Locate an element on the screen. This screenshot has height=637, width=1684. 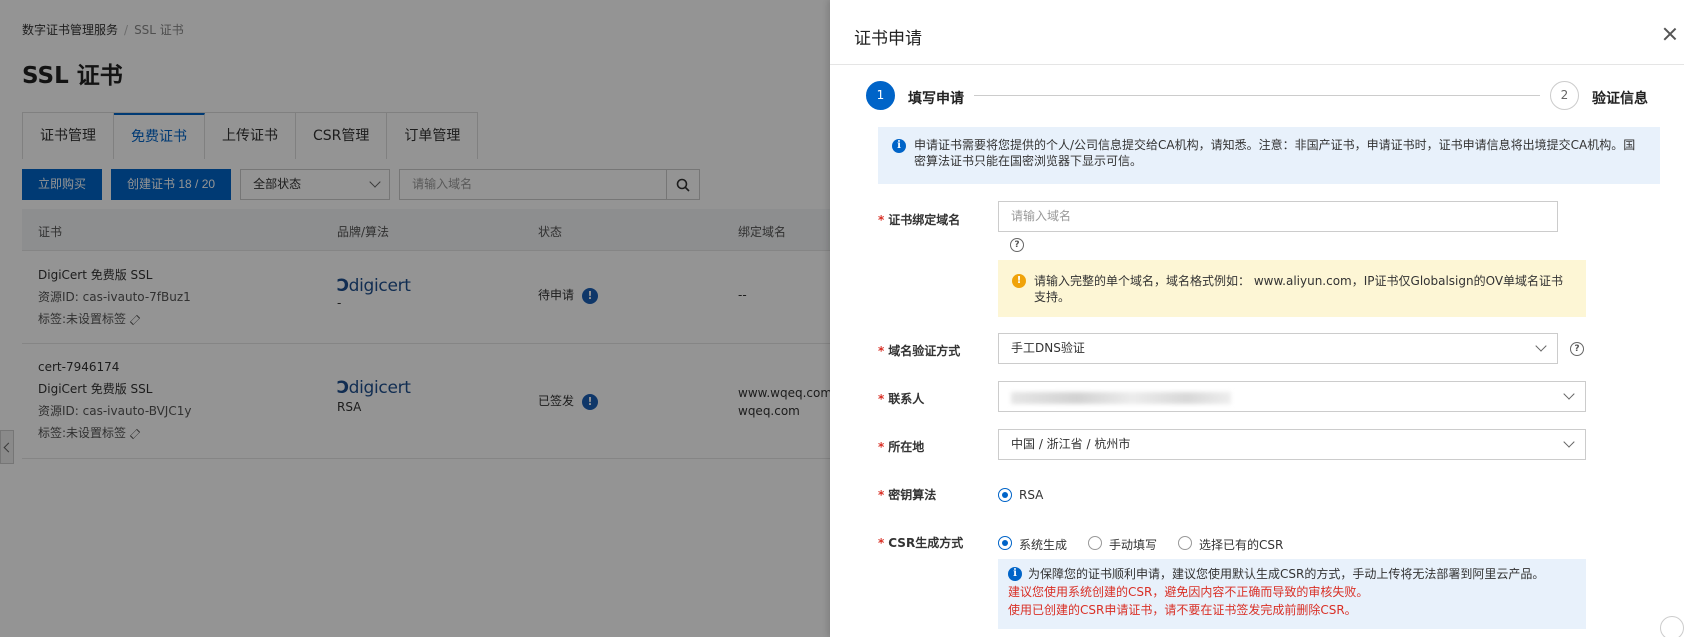
csr-warning-1: 建议您使用系统创建的CSR，避免因内容不正确而导致的审核失败。 is located at coordinates (1188, 592).